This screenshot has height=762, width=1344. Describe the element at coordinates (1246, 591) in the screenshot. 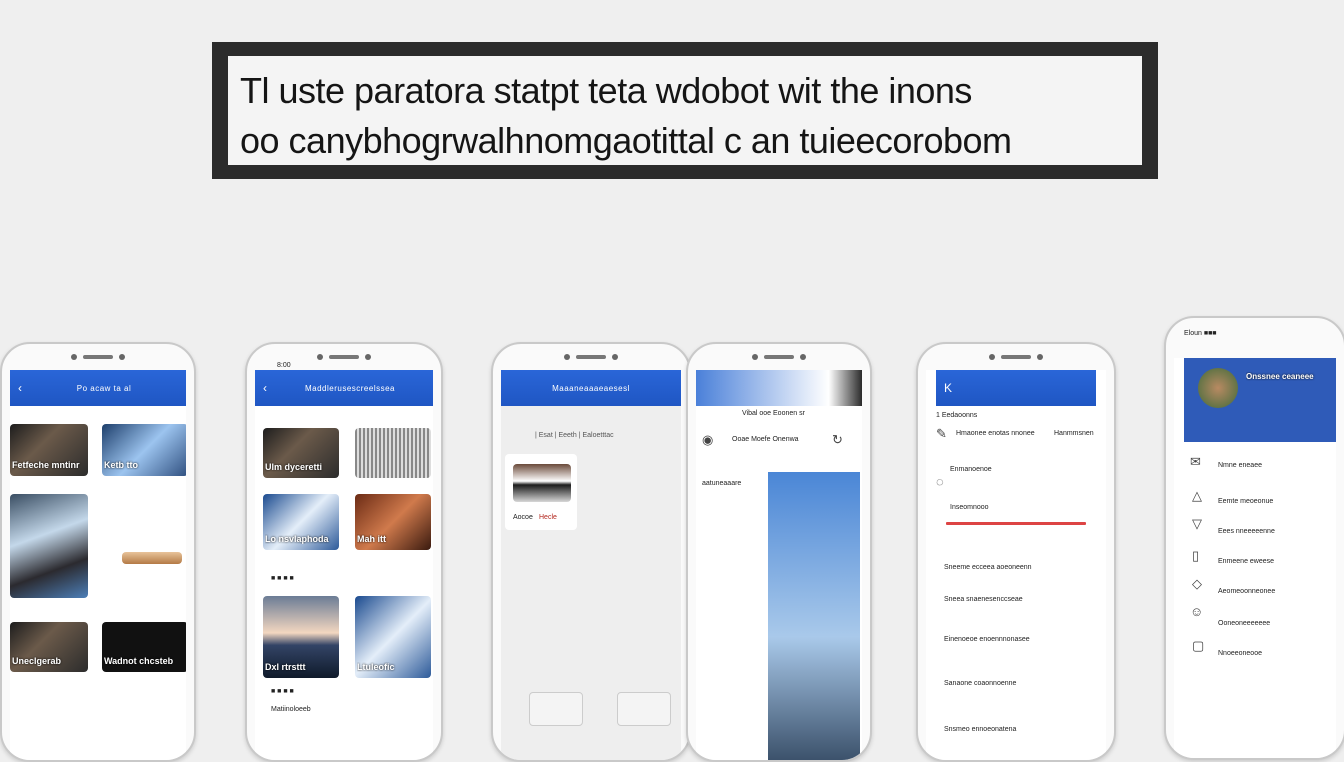

I see `menu-item: Aeomeoonneonee` at that location.